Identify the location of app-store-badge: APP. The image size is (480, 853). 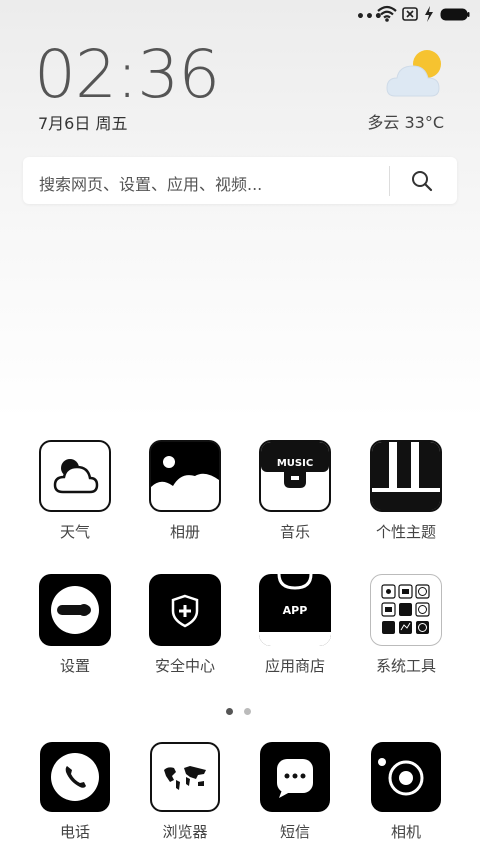
(295, 610).